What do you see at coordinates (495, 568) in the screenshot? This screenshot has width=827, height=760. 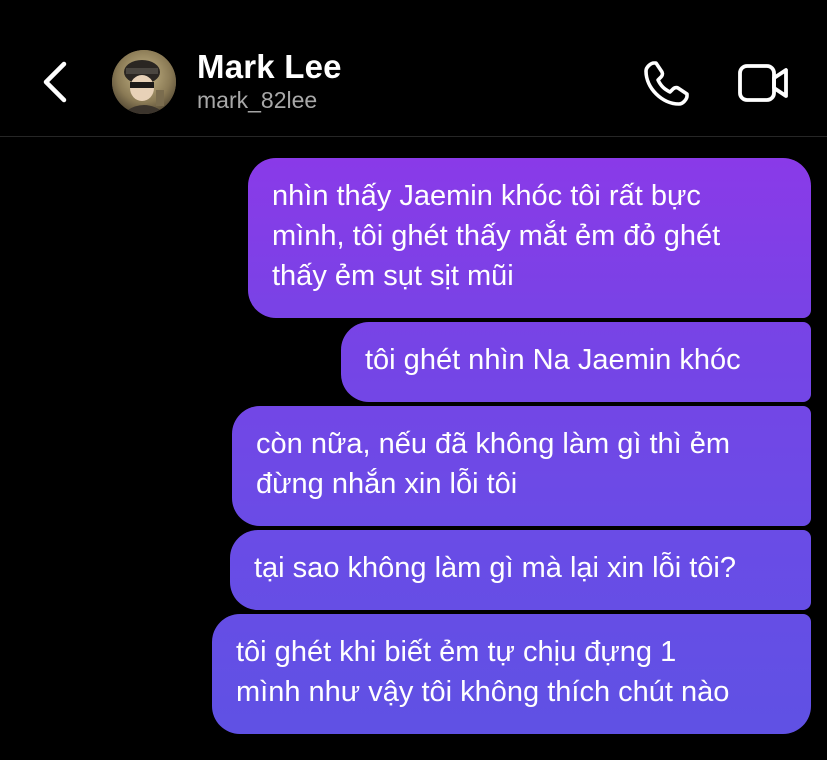 I see `message-text: tại sao không làm gì mà lại xin lỗi tôi?` at bounding box center [495, 568].